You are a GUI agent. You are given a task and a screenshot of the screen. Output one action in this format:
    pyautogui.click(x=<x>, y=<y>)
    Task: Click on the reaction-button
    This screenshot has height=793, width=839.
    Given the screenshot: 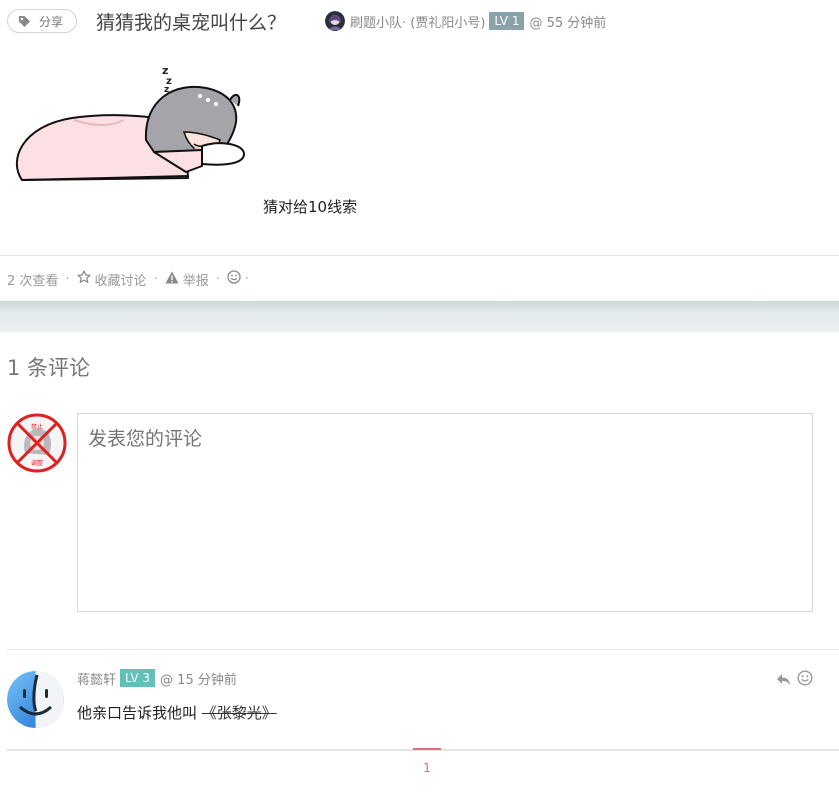 What is the action you would take?
    pyautogui.click(x=236, y=279)
    